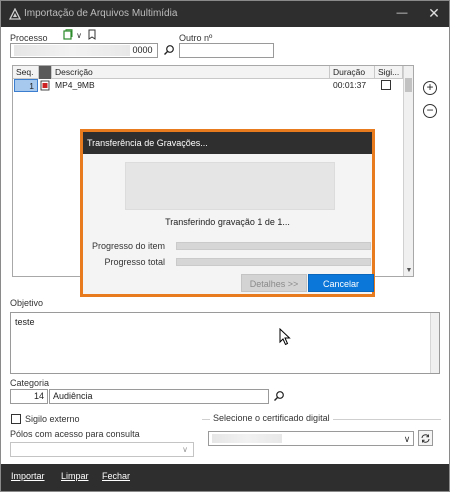 The image size is (450, 492). Describe the element at coordinates (116, 476) in the screenshot. I see `fechar-button: Fechar` at that location.